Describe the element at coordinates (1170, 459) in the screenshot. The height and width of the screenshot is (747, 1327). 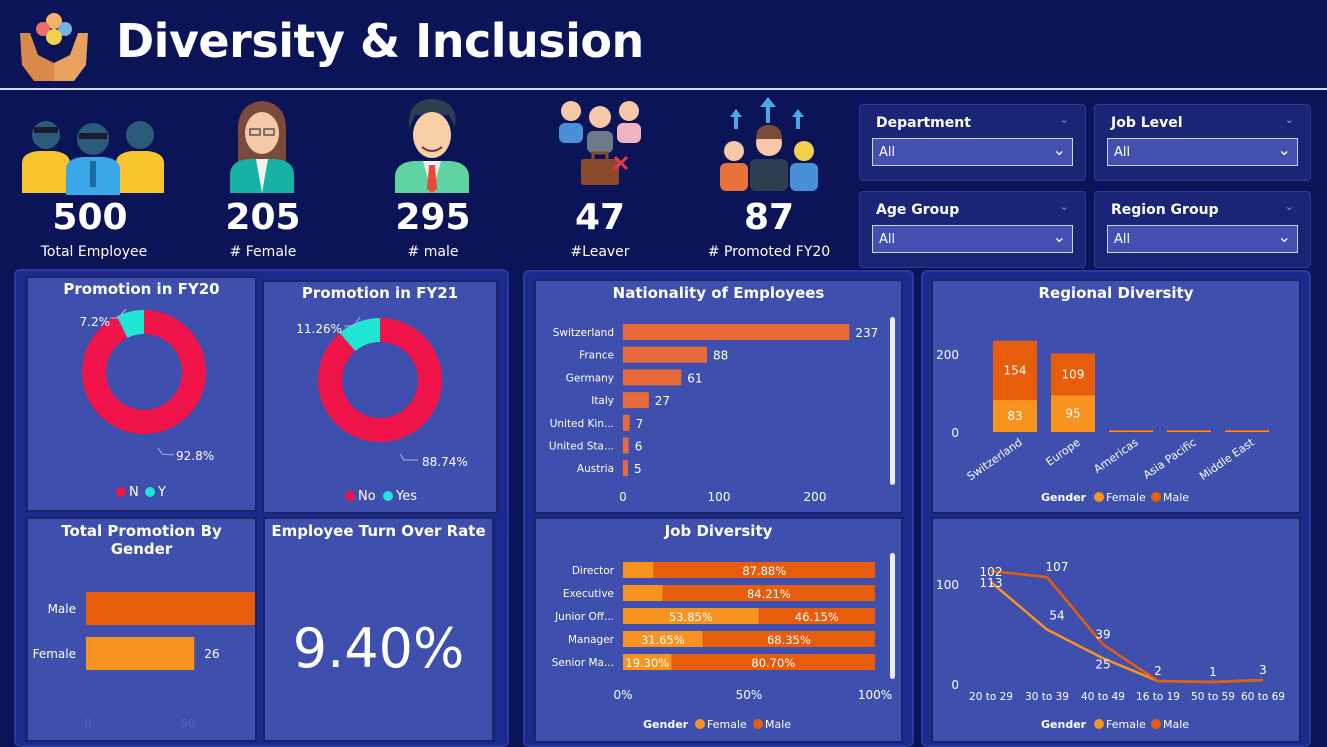
I see `x-tick-label: Asia Pacific` at that location.